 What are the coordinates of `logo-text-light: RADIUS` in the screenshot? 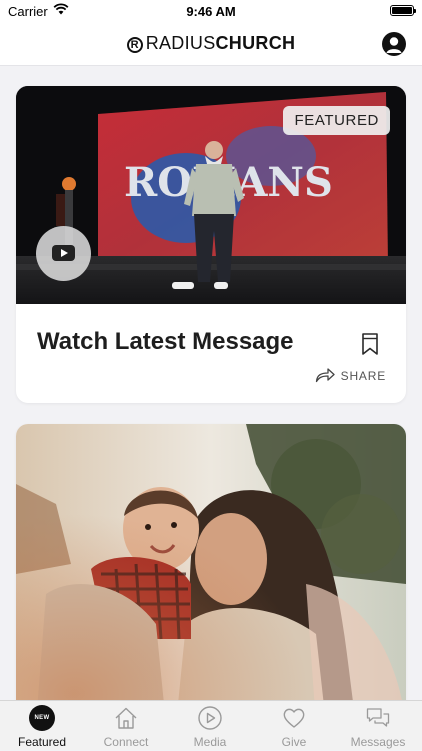 It's located at (180, 43).